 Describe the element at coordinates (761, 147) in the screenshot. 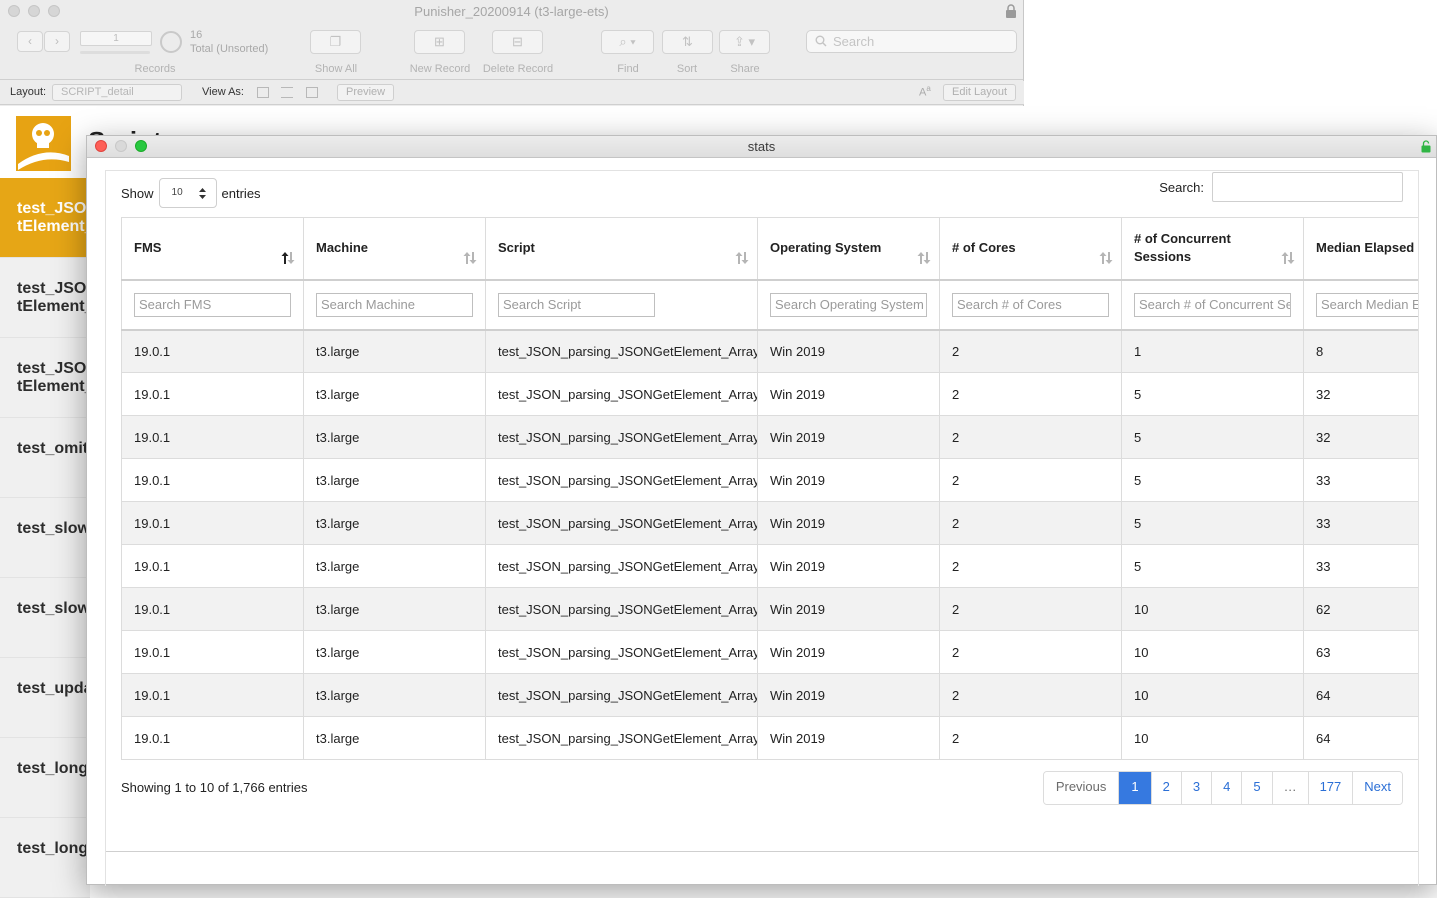

I see `stats-titlebar: stats` at that location.